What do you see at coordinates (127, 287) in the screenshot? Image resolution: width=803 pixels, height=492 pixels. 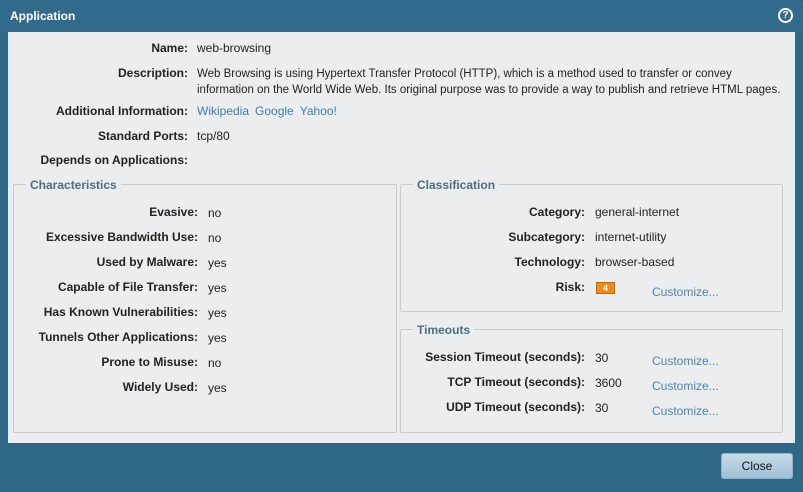 I see `characteristic-label: Capable of File Transfer:` at bounding box center [127, 287].